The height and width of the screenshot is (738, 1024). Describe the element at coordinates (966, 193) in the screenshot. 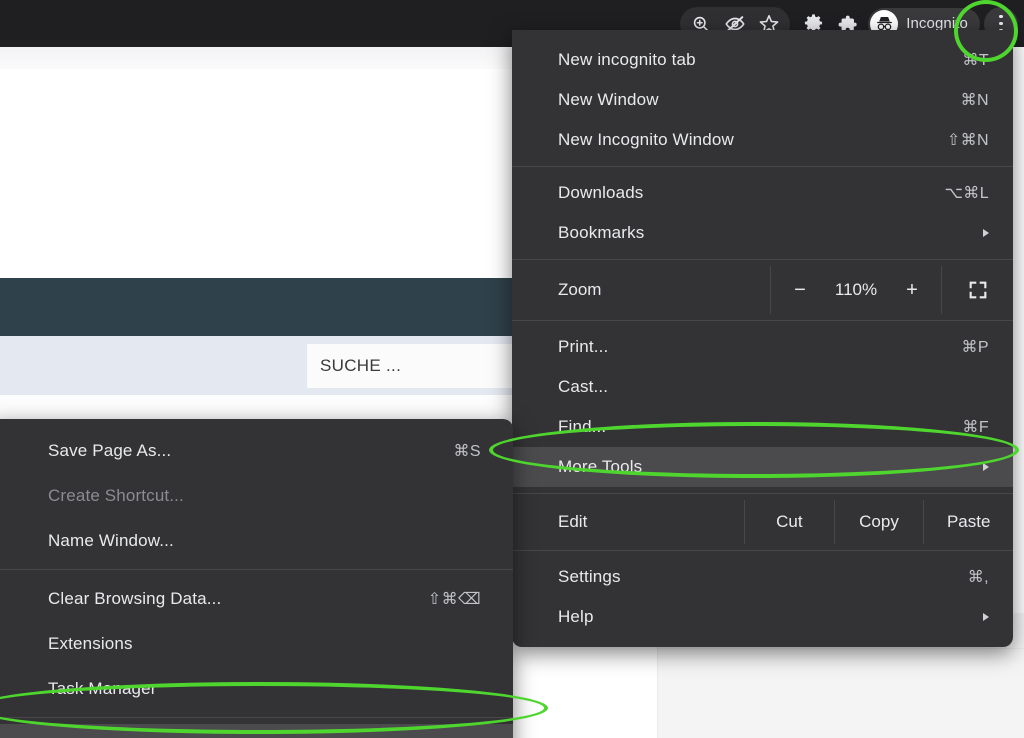

I see `menu-item-shortcut: ⌥⌘L` at that location.